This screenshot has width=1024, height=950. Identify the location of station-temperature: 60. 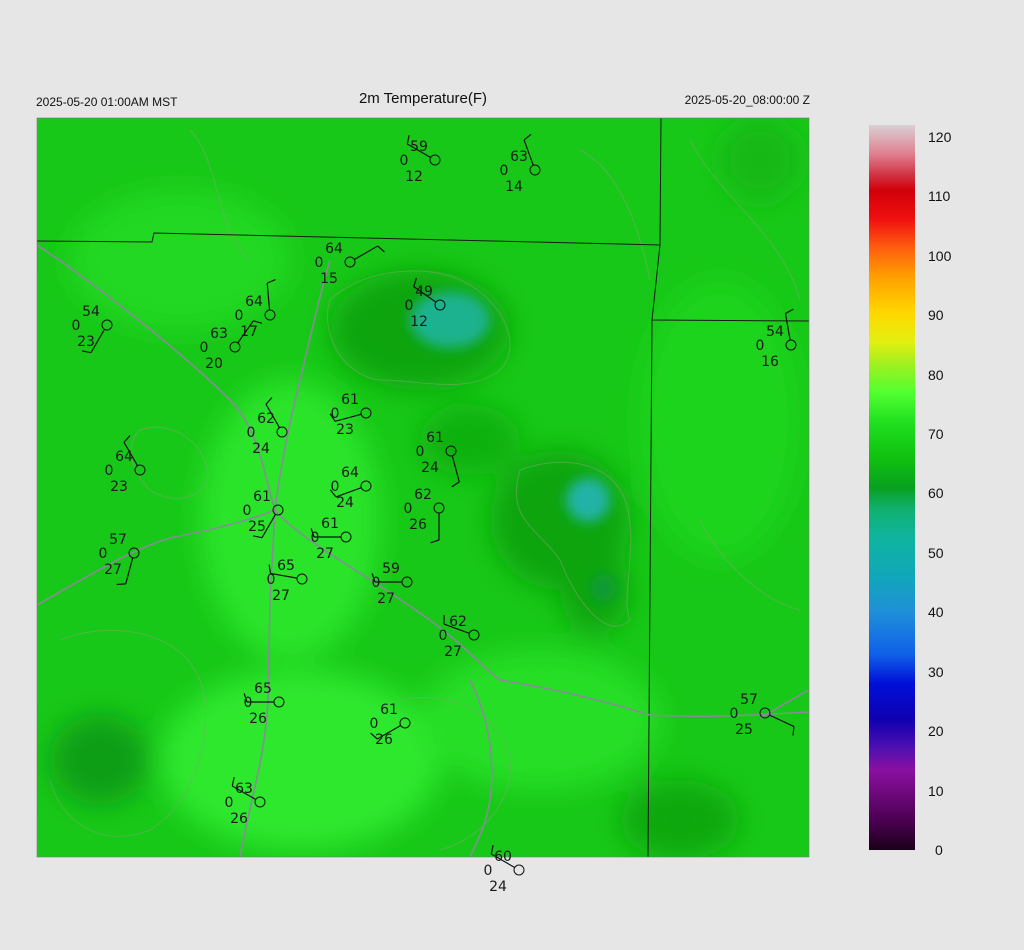
(503, 857).